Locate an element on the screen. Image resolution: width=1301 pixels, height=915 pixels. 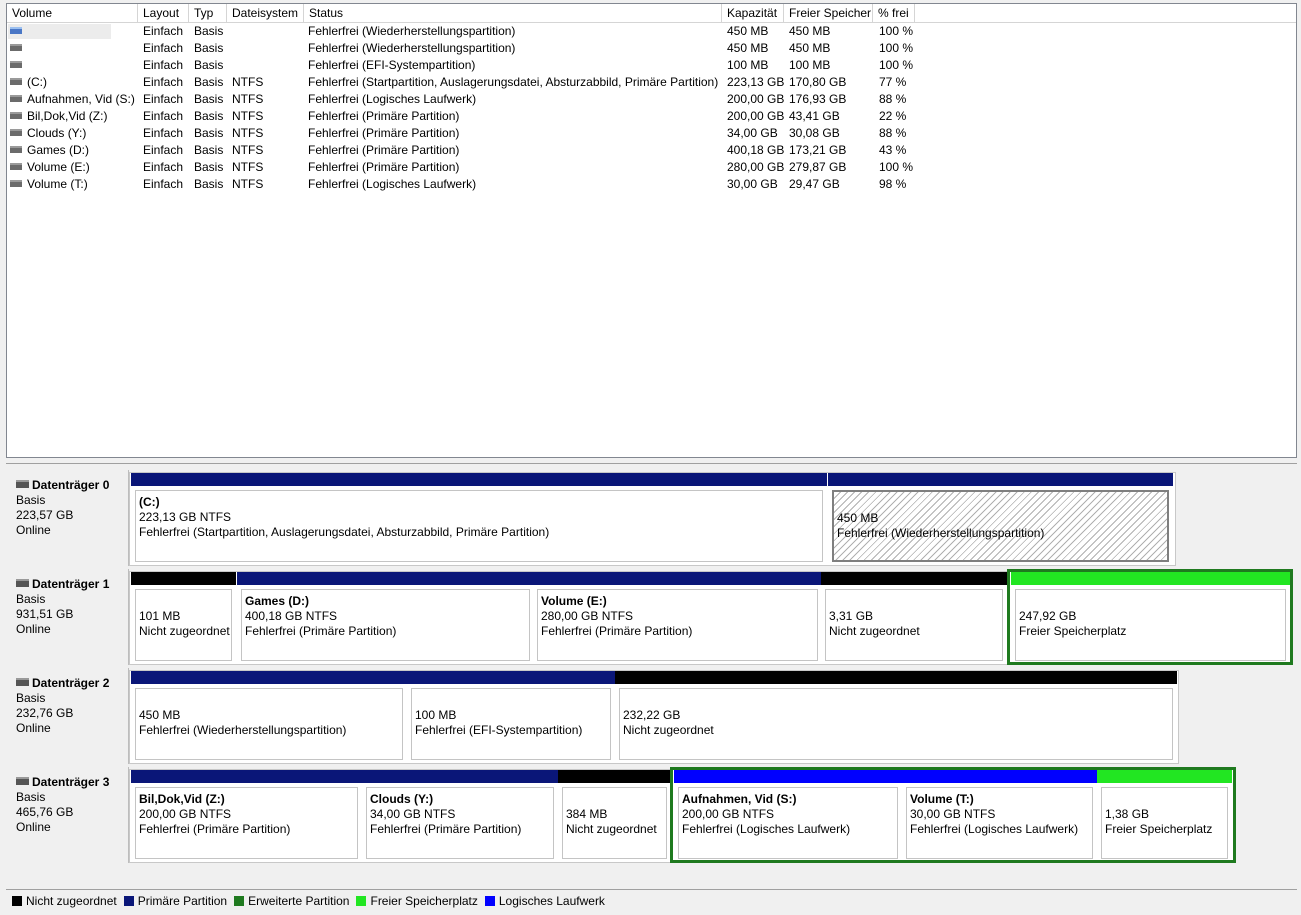
volume-status: Fehlerfrei (EFI-Systempartition) is located at coordinates (392, 65).